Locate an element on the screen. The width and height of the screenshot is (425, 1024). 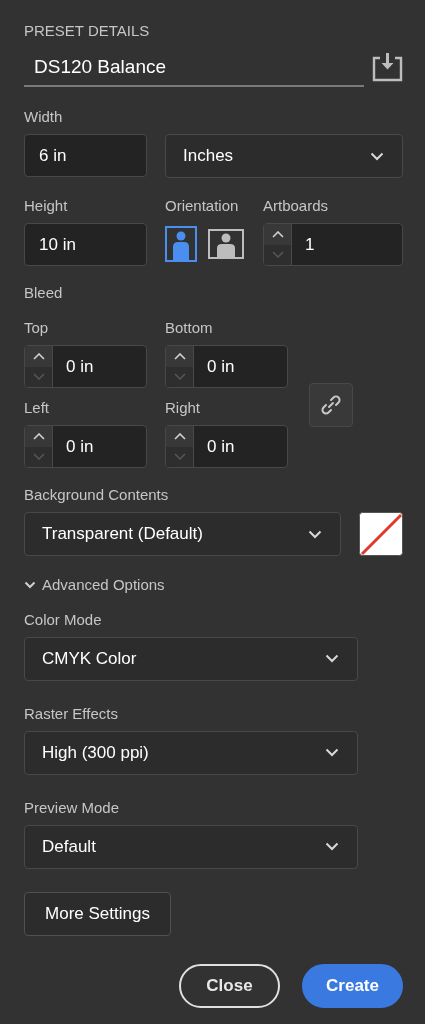
more-settings-button: More Settings is located at coordinates (97, 913).